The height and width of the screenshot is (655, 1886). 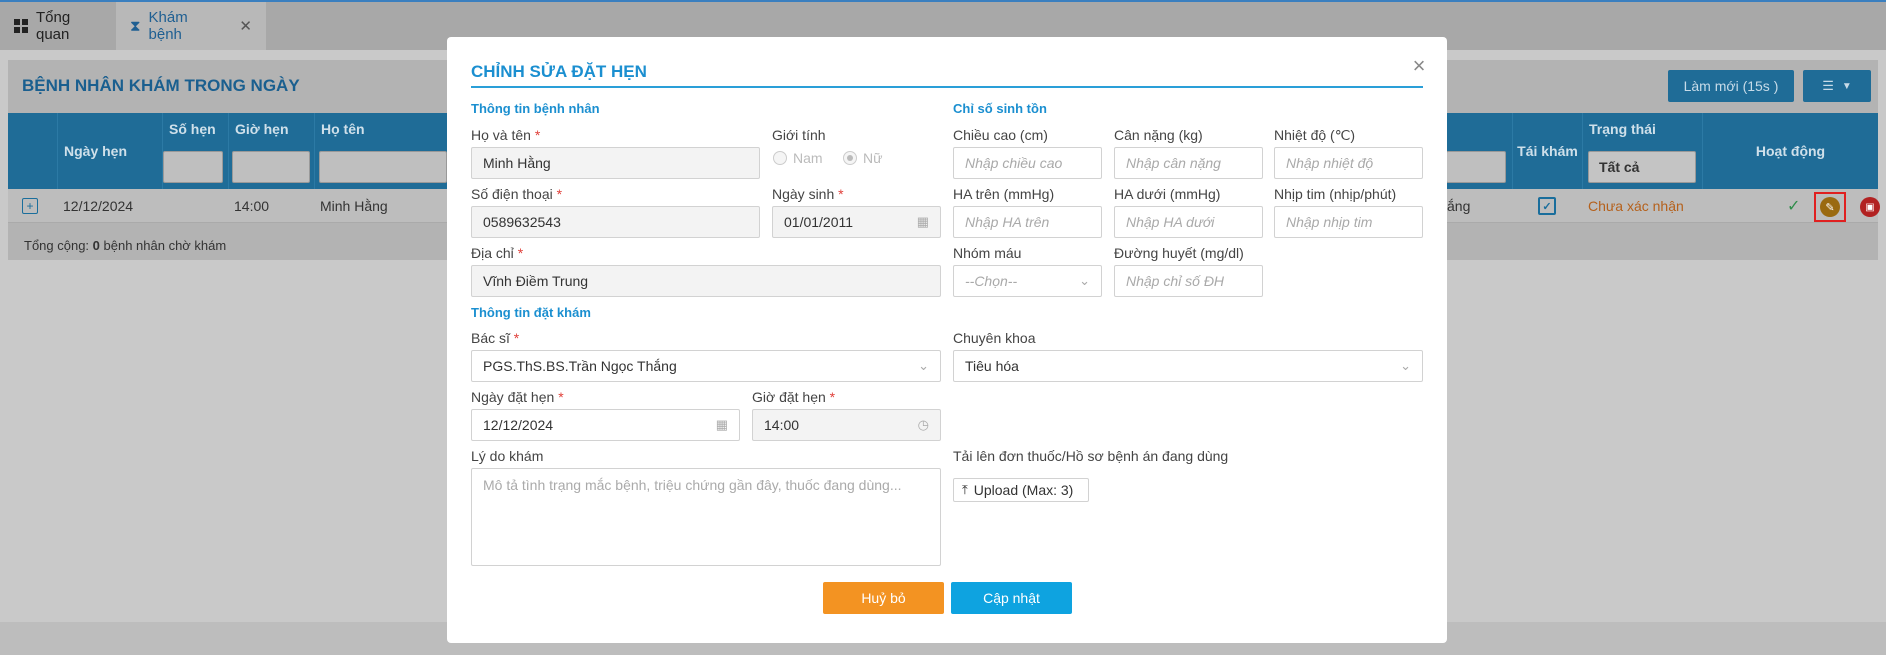 I want to click on total-prefix: Tổng cộng:, so click(x=58, y=245).